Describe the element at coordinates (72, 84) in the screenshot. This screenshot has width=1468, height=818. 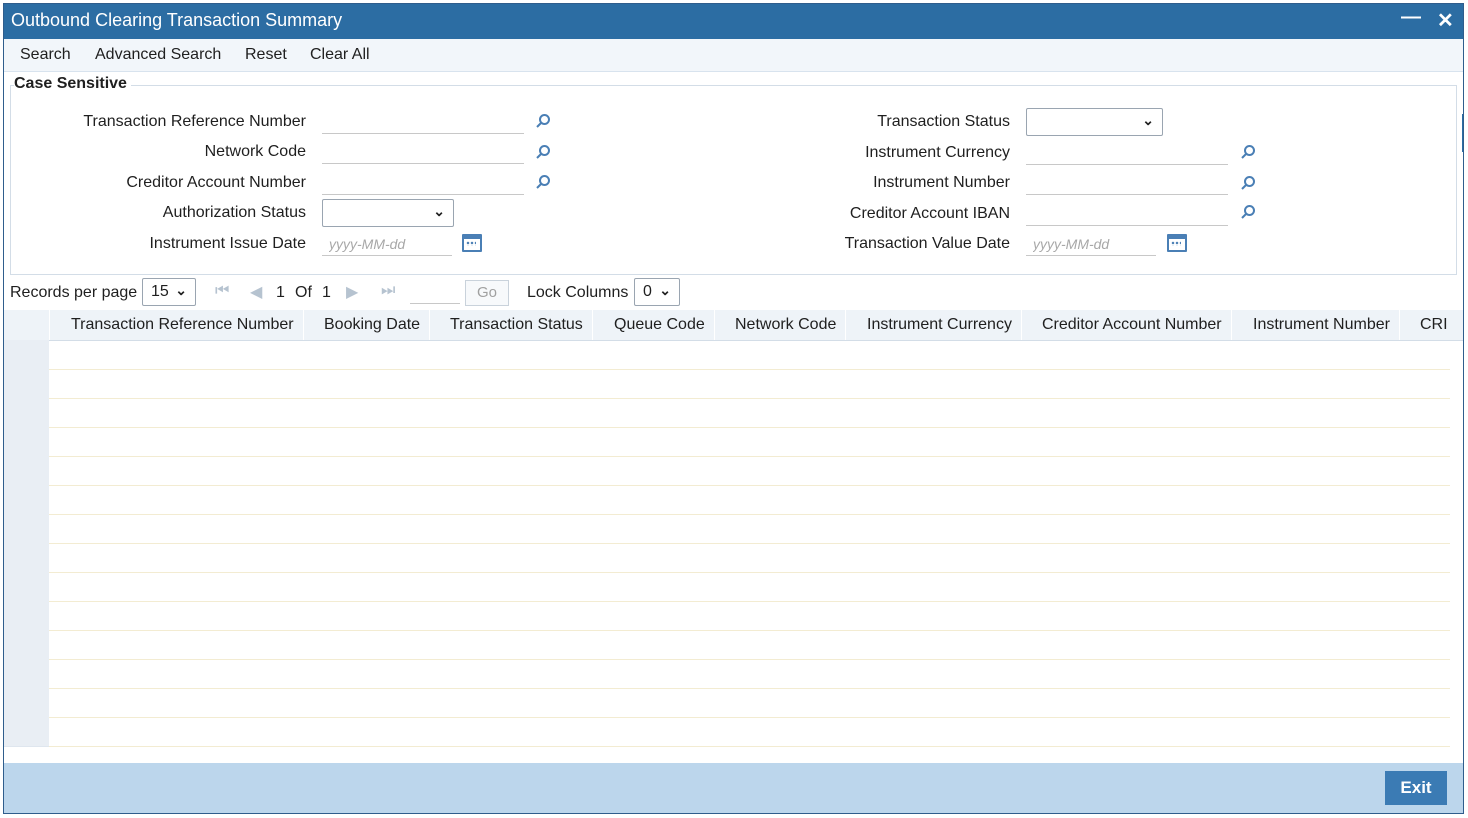
I see `case-sensitive-legend: Case Sensitive` at that location.